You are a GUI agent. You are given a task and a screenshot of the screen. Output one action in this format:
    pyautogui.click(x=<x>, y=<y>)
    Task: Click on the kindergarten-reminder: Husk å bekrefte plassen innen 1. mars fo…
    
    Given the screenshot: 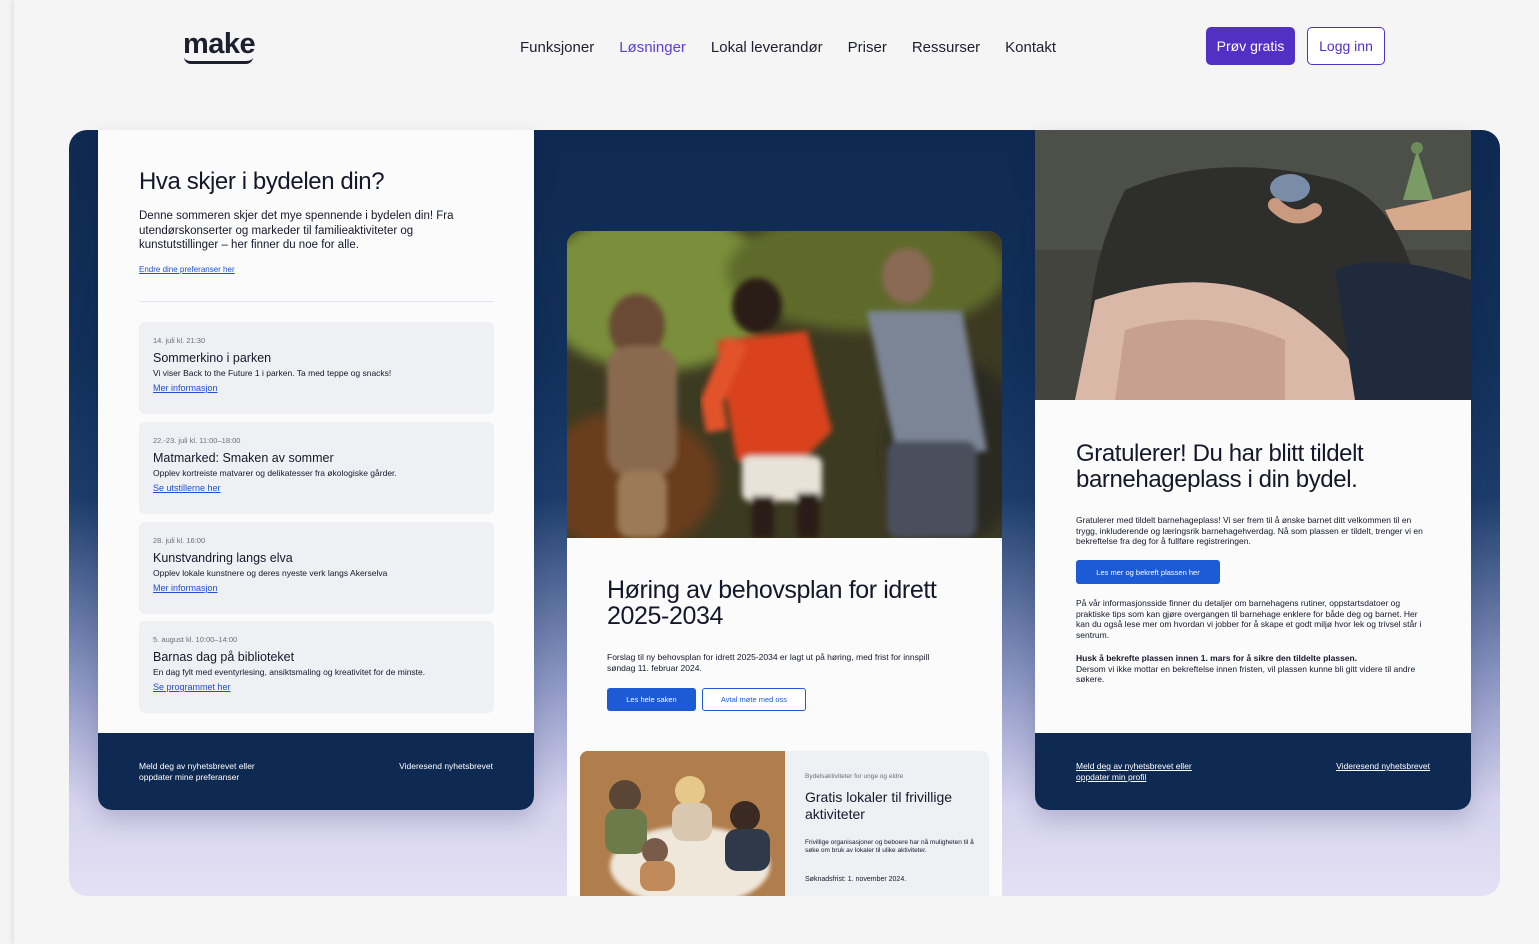 What is the action you would take?
    pyautogui.click(x=1254, y=669)
    